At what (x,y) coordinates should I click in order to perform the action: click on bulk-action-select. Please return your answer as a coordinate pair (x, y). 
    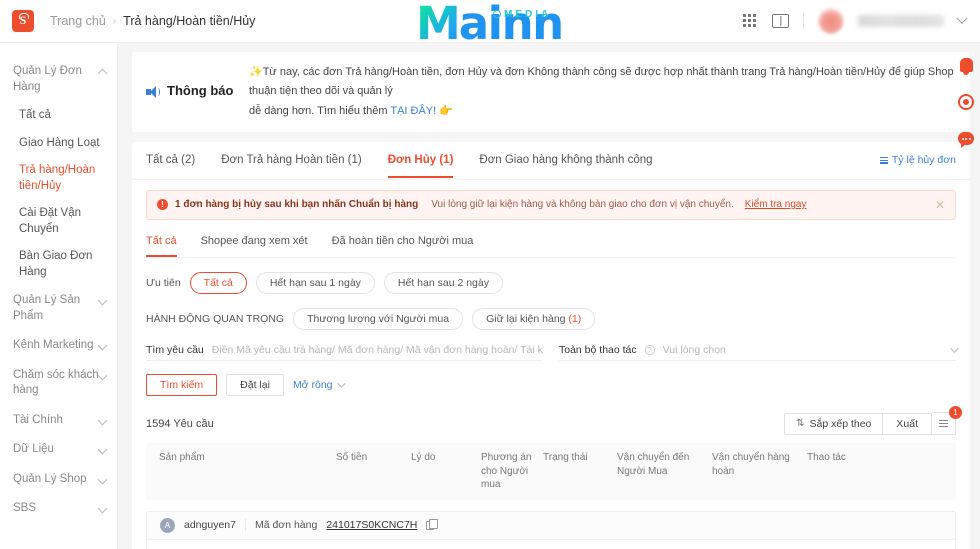
    Looking at the image, I should click on (802, 349).